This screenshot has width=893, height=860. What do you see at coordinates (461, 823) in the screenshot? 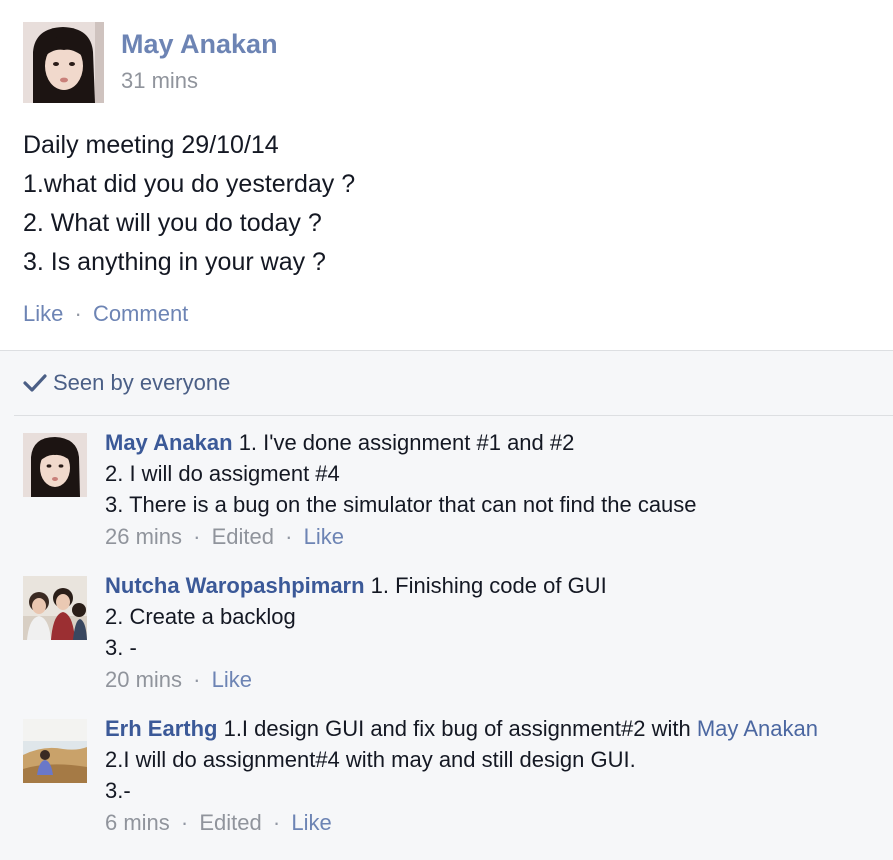
I see `comment-meta: 6 mins · Edited · Like` at bounding box center [461, 823].